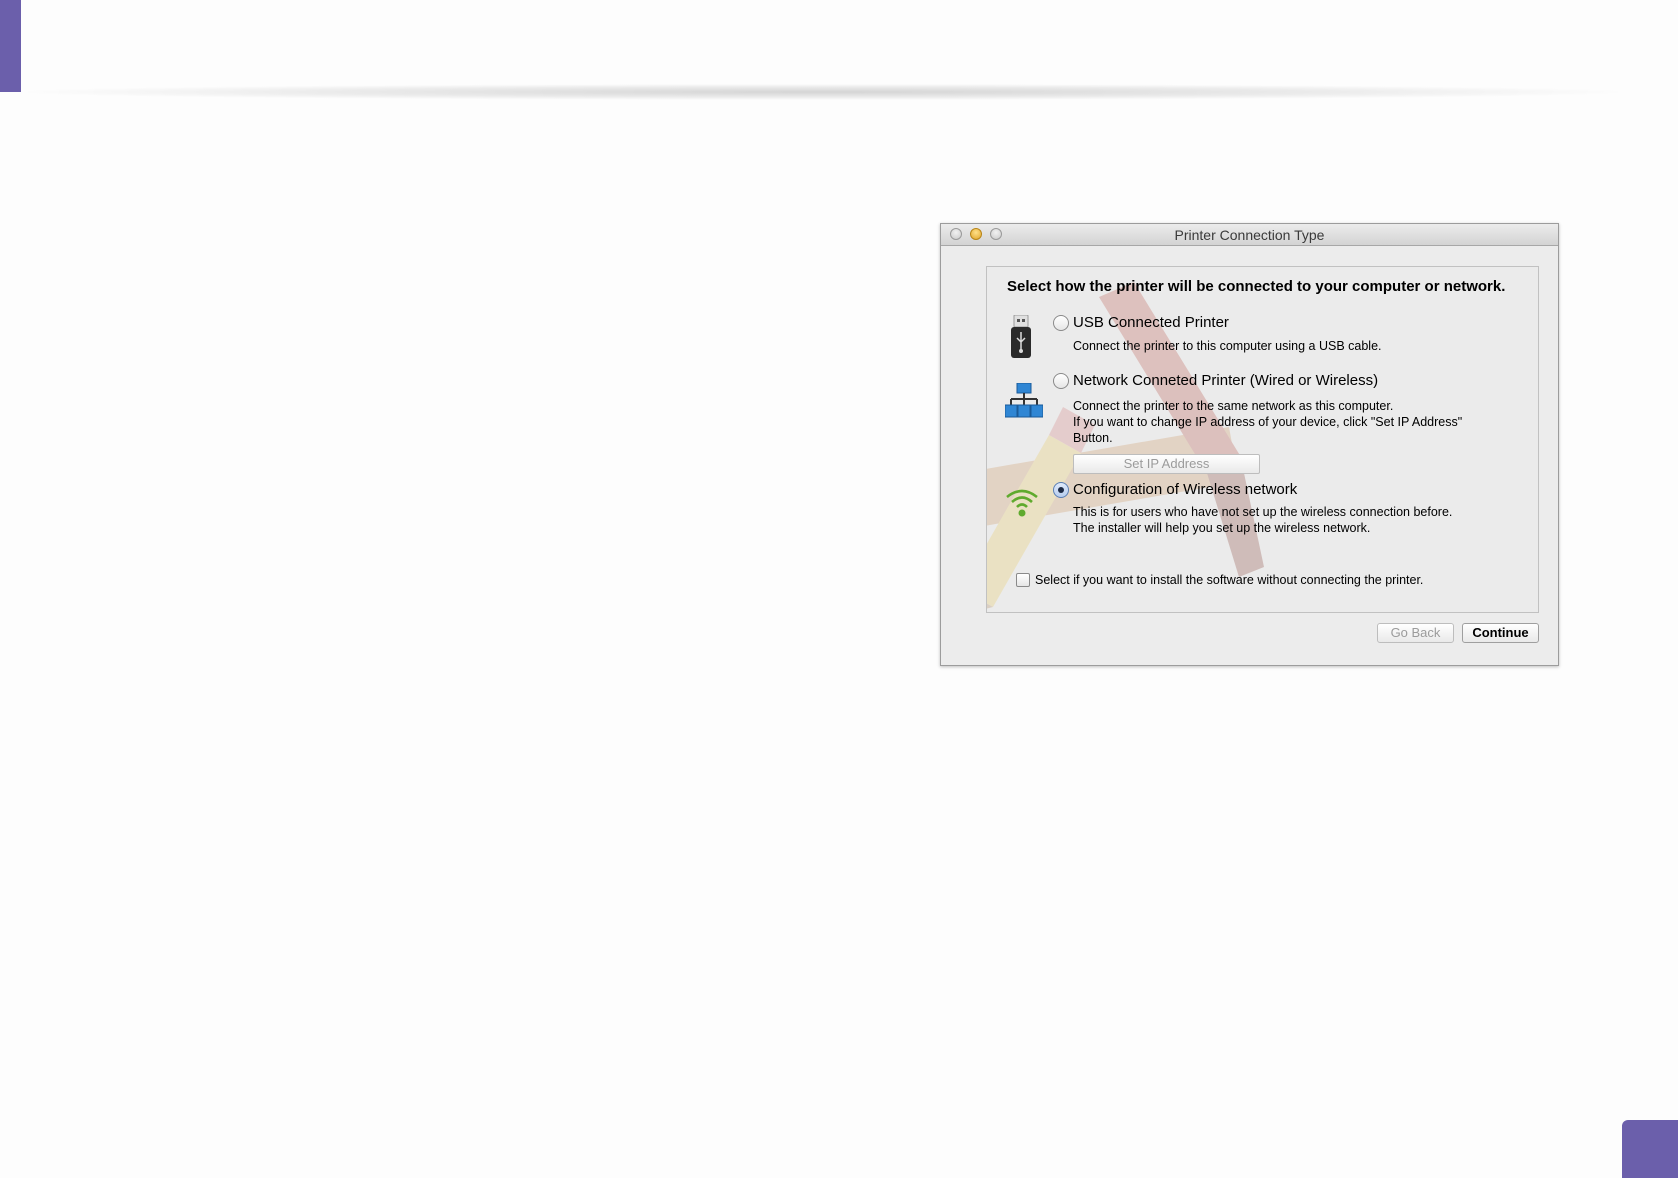  What do you see at coordinates (1125, 445) in the screenshot?
I see `installer-watermark-icon` at bounding box center [1125, 445].